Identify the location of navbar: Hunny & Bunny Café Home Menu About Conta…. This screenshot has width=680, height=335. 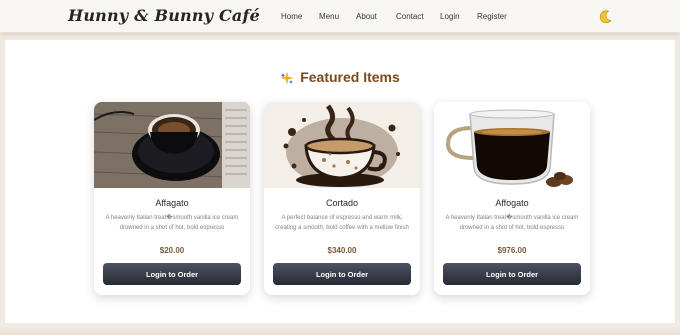
(340, 16).